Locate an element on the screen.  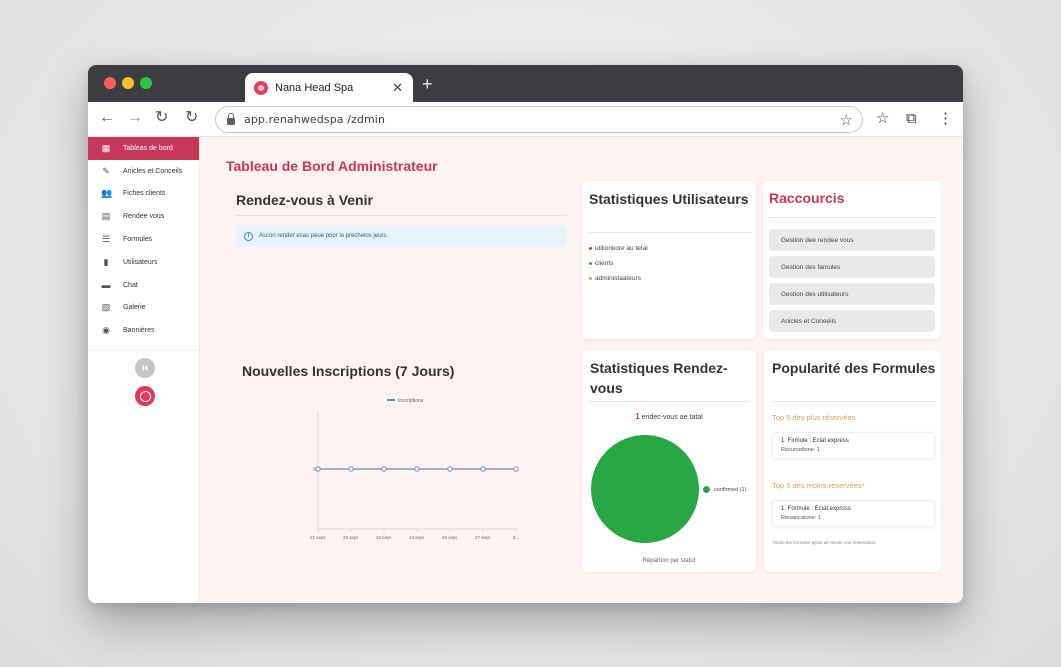
shortcut-button-3: Anicles et Coneeils is located at coordinates (852, 321).